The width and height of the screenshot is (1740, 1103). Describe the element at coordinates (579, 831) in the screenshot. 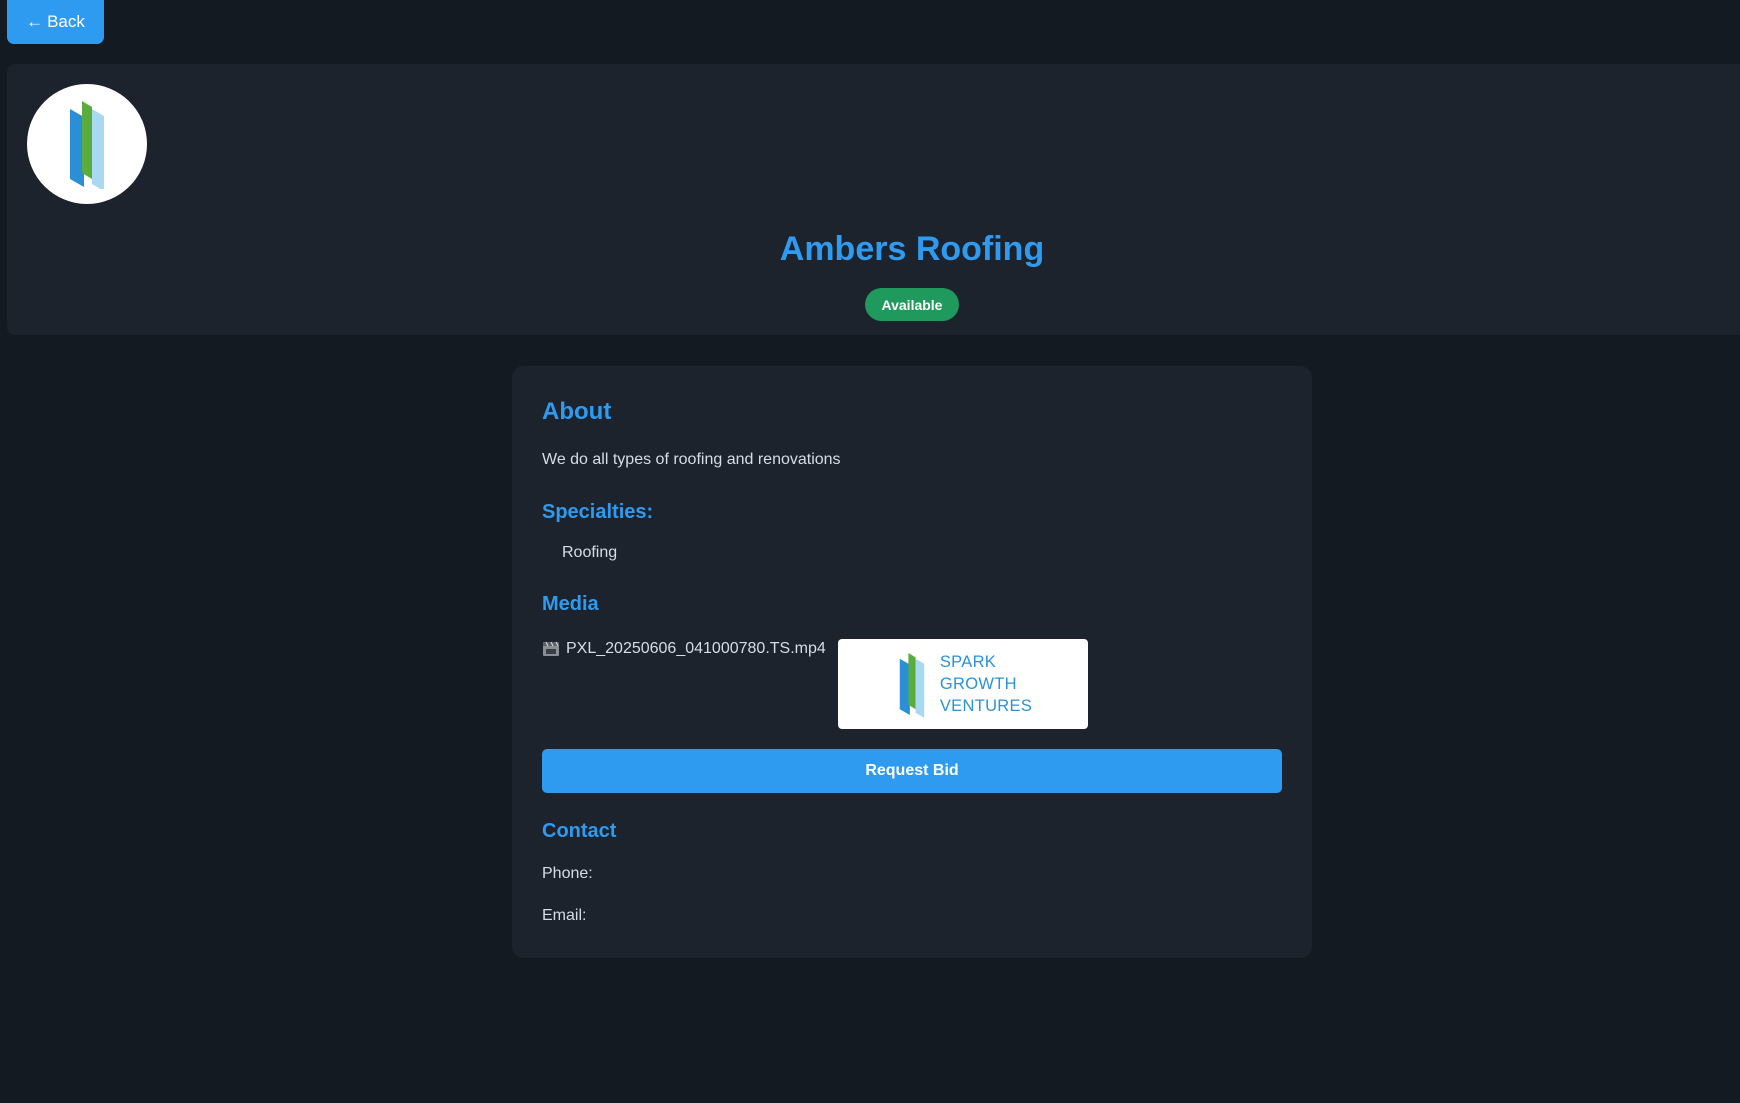

I see `contact-heading: Contact` at that location.